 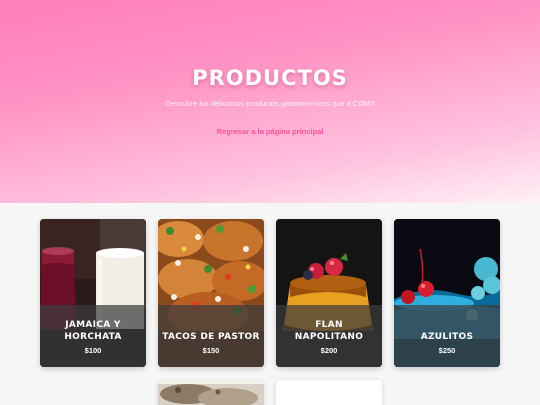 I want to click on product-price: $200, so click(x=329, y=350).